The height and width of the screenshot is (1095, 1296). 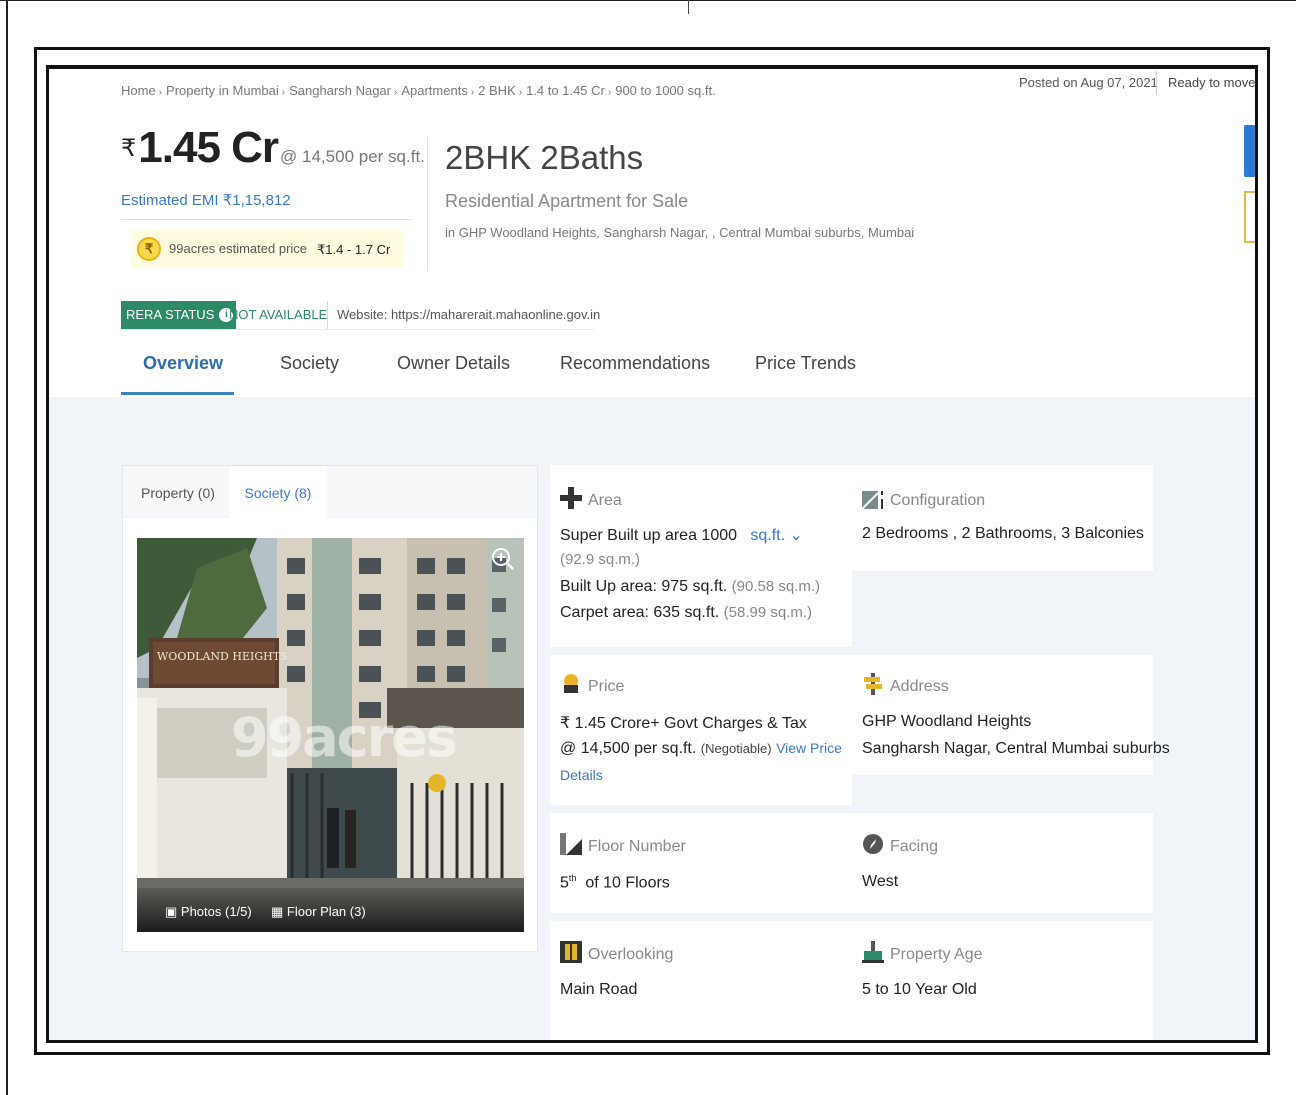 I want to click on negotiable-tag: (Negotiable), so click(x=736, y=748).